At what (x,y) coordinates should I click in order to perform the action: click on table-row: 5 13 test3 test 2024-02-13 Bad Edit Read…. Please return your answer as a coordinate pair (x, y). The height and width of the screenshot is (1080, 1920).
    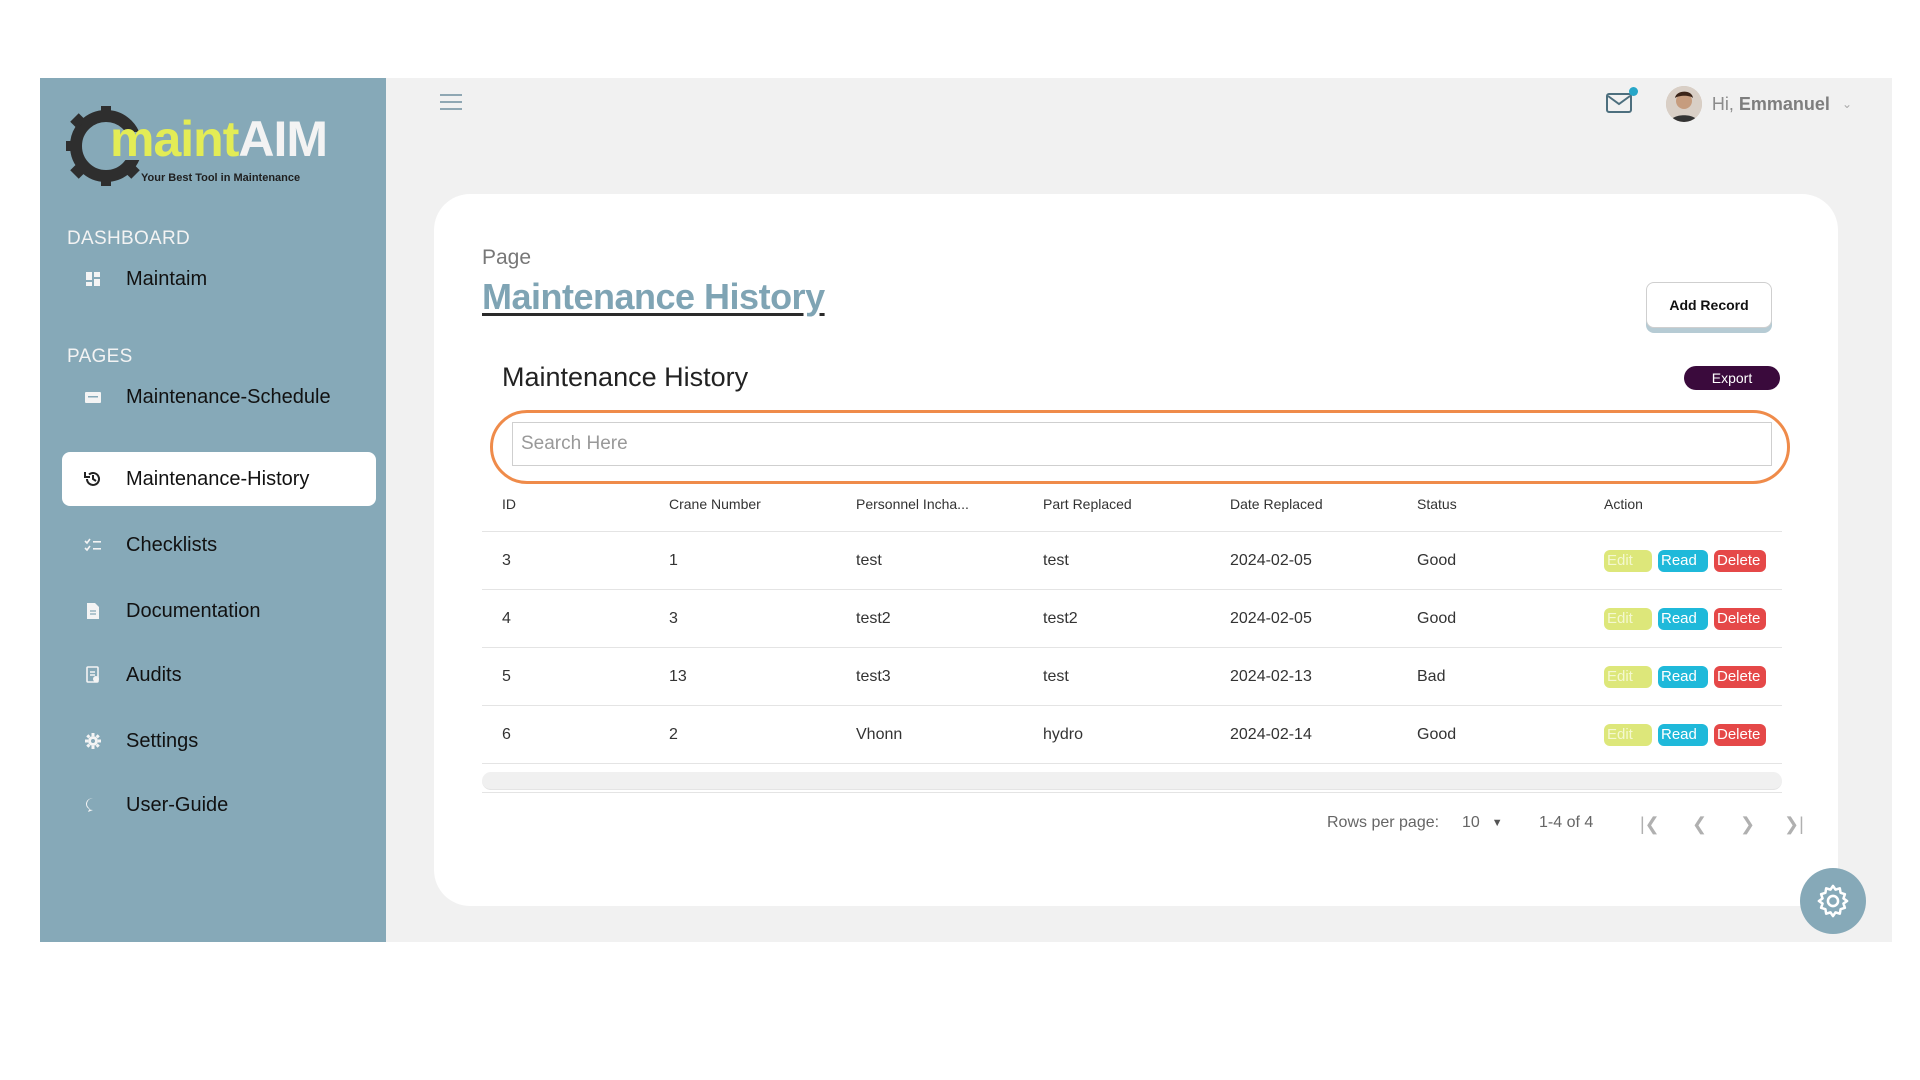
    Looking at the image, I should click on (1132, 677).